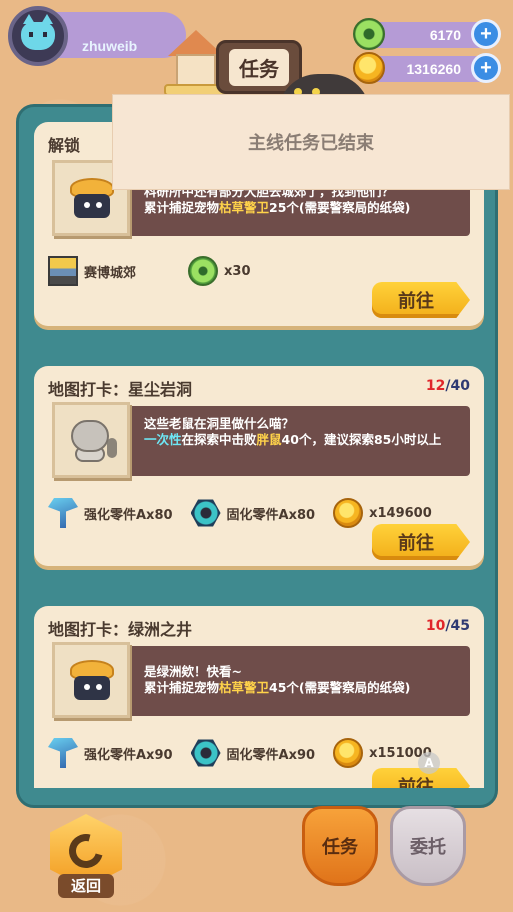  I want to click on task-description: 这些老鼠在洞里做什么喵？ 一次性在探索中击败胖鼠40个，建议探索85小时以上, so click(293, 431).